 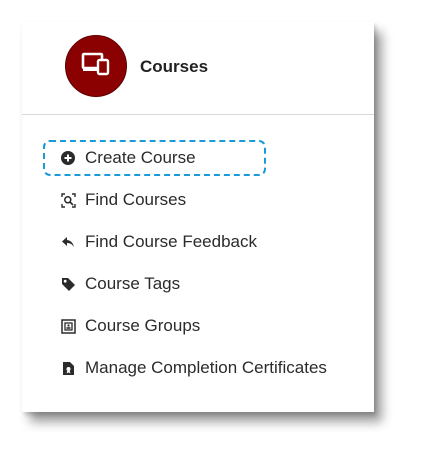 What do you see at coordinates (171, 241) in the screenshot?
I see `menu-item-label: Find Course Feedback` at bounding box center [171, 241].